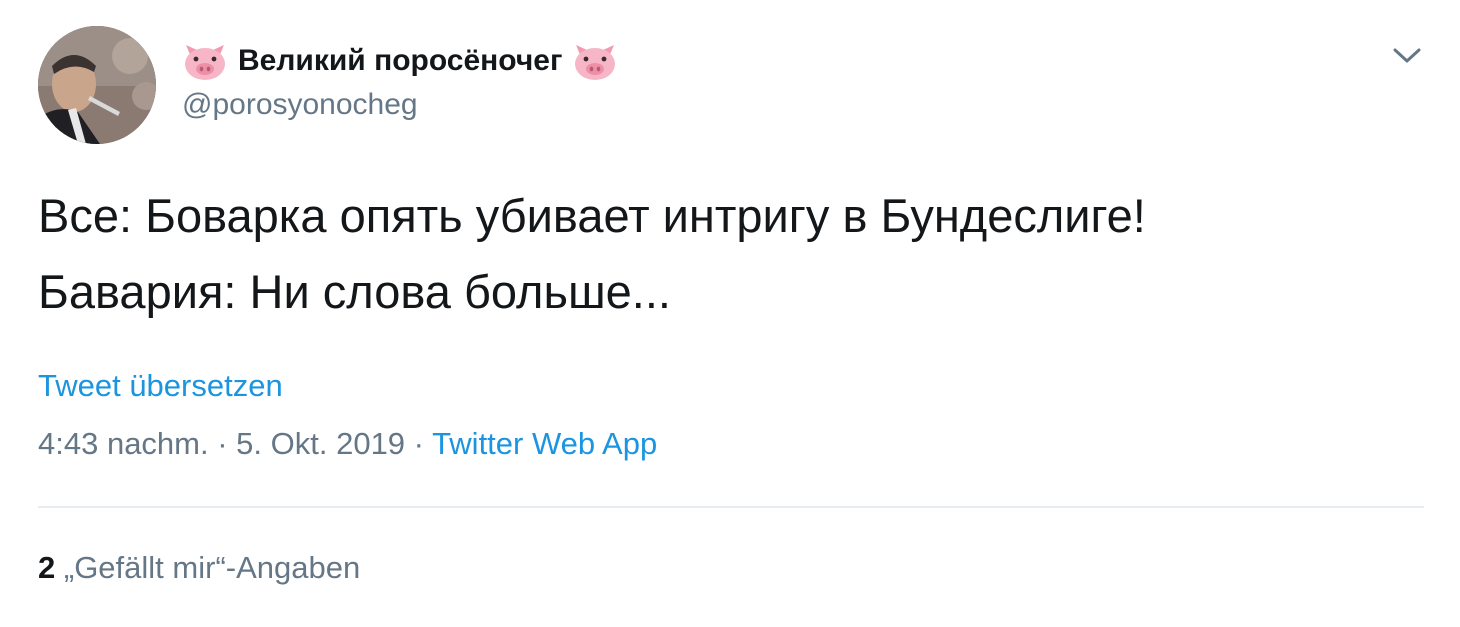 Image resolution: width=1460 pixels, height=627 pixels. I want to click on translate-tweet-link: Tweet übersetzen, so click(160, 386).